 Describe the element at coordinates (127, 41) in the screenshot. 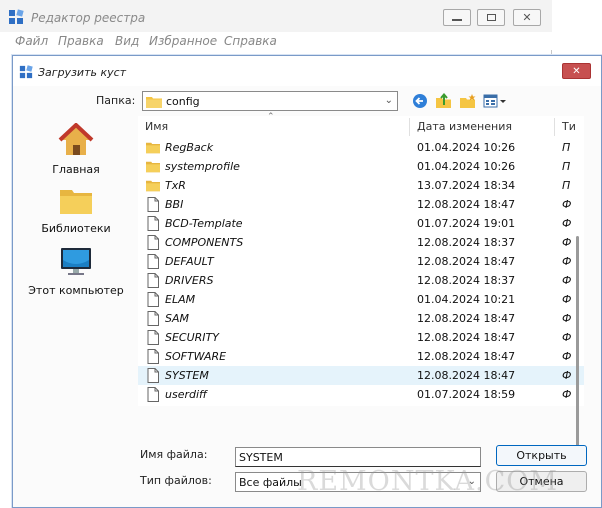

I see `menu-view: Вид` at that location.